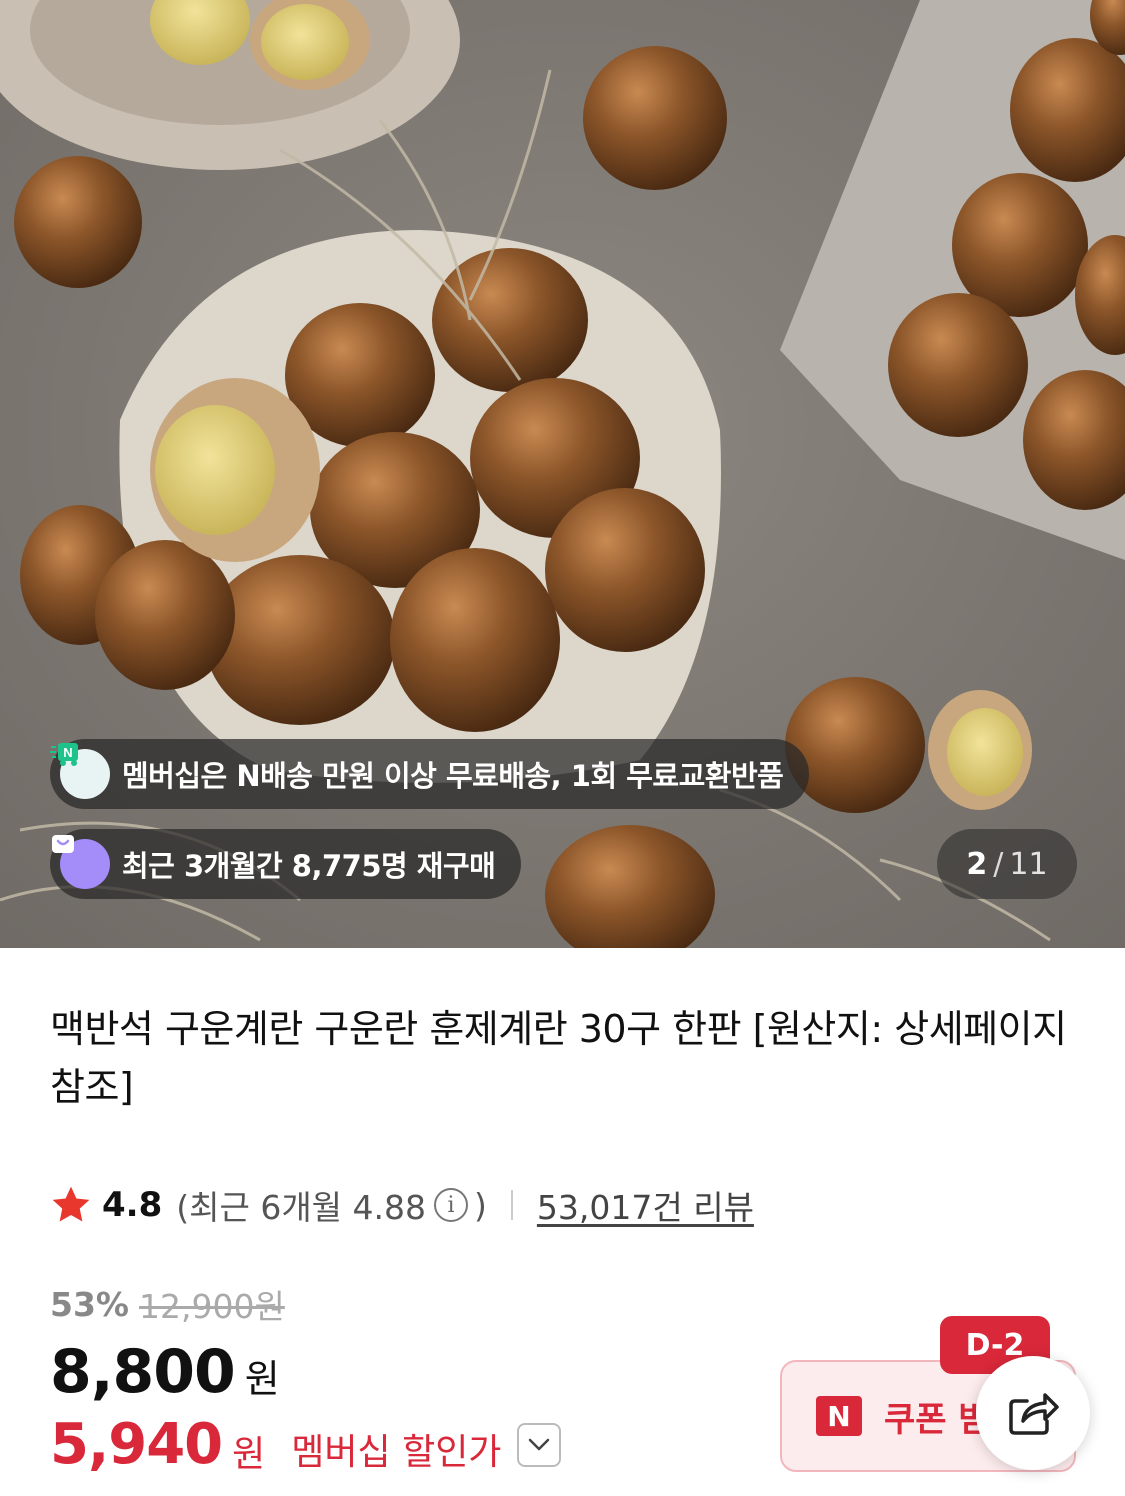 This screenshot has width=1125, height=1496. What do you see at coordinates (89, 1304) in the screenshot?
I see `discount-percent: 53%` at bounding box center [89, 1304].